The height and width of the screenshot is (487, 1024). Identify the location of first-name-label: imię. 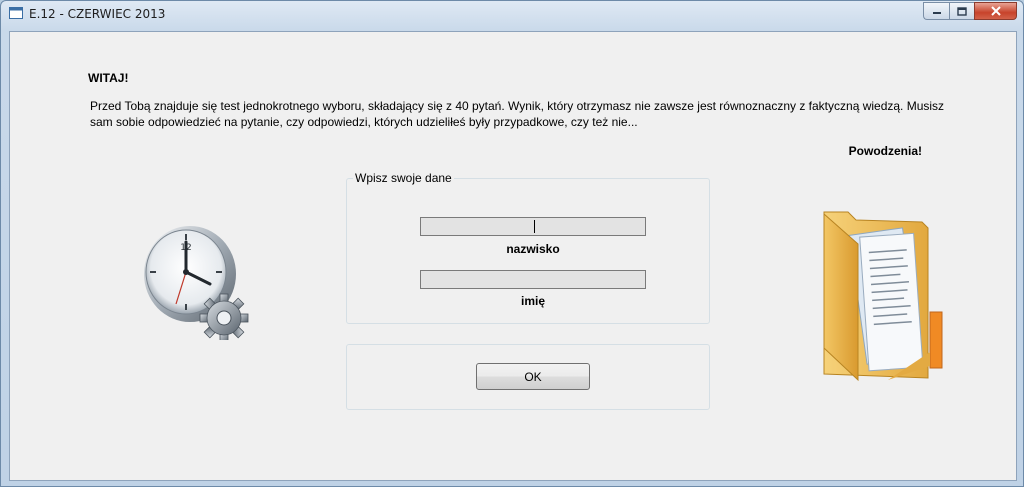
(532, 301).